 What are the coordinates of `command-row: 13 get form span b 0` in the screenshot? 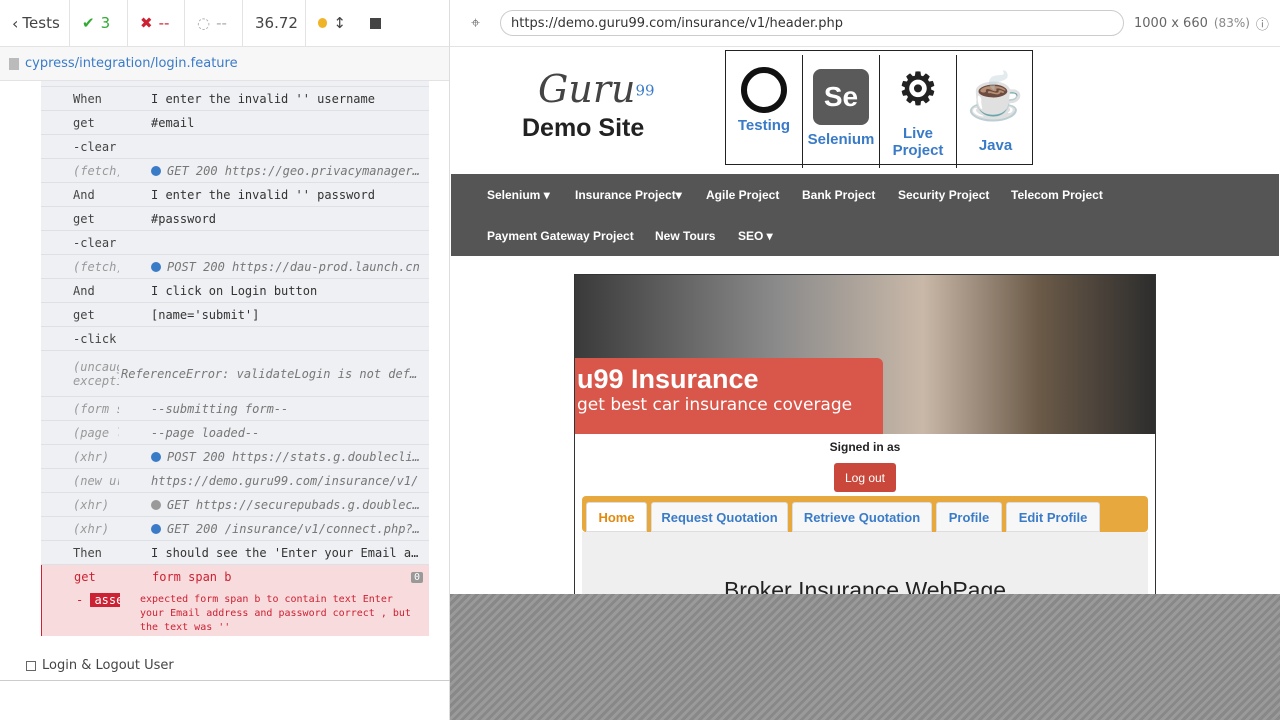 It's located at (235, 577).